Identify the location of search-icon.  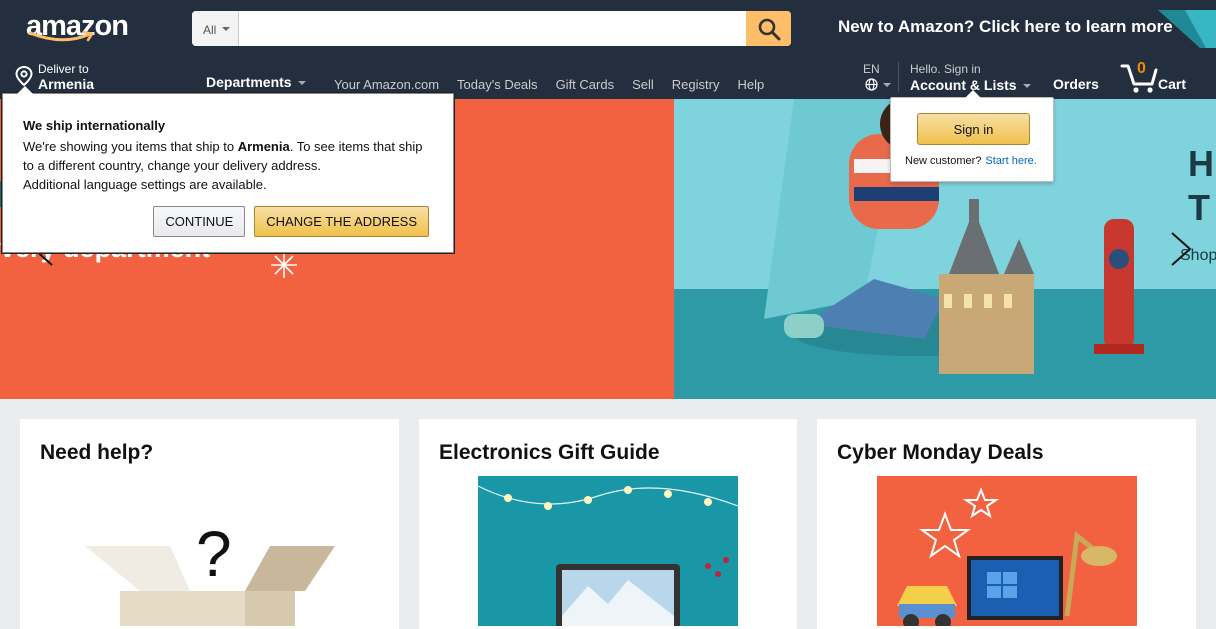
(769, 29).